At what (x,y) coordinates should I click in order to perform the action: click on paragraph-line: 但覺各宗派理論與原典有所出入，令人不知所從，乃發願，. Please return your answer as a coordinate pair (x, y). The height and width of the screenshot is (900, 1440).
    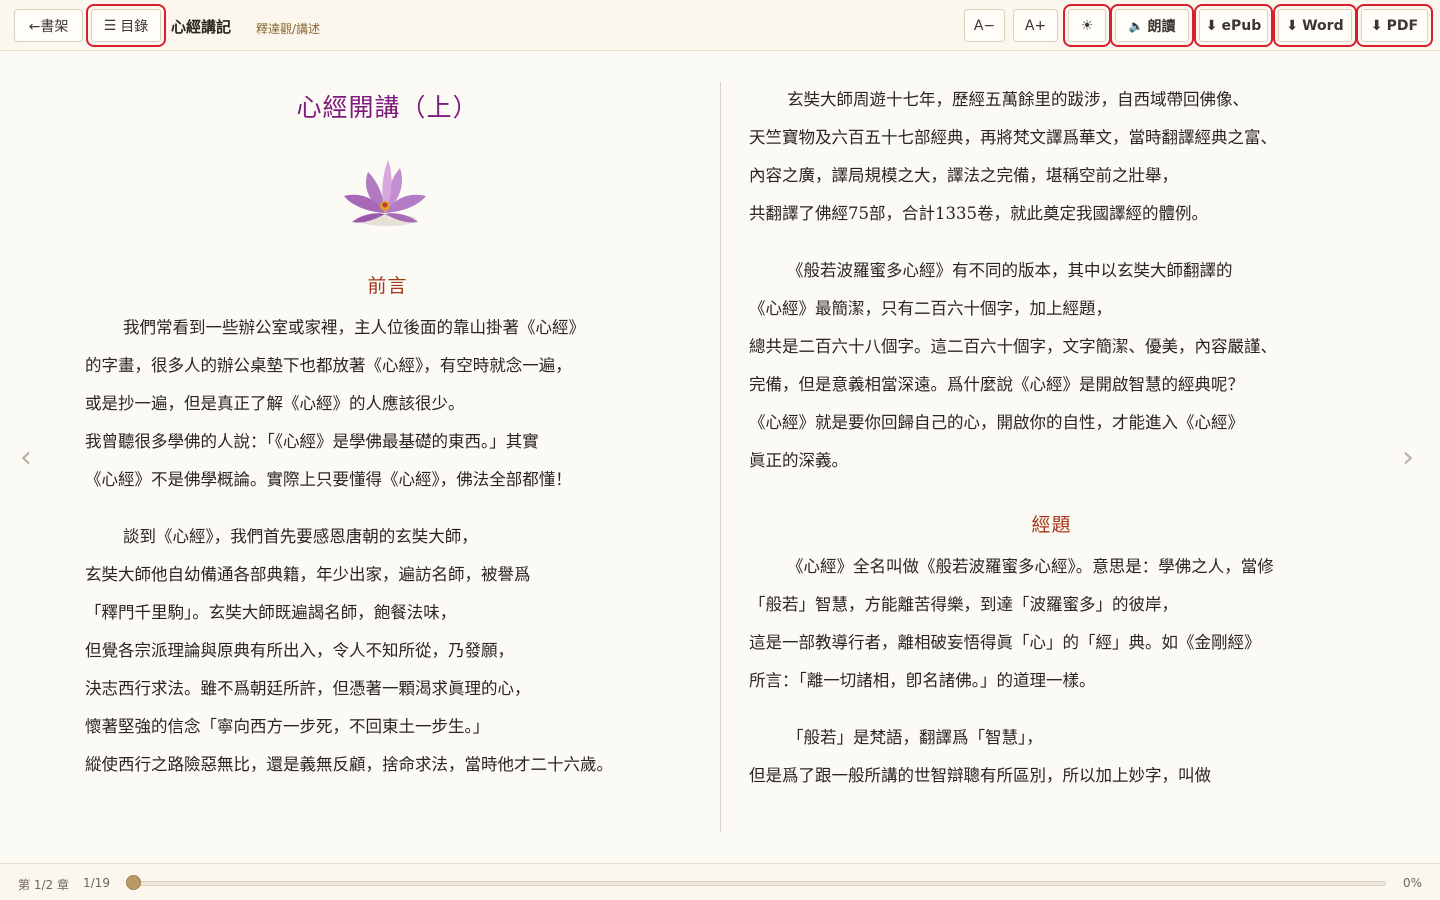
    Looking at the image, I should click on (299, 650).